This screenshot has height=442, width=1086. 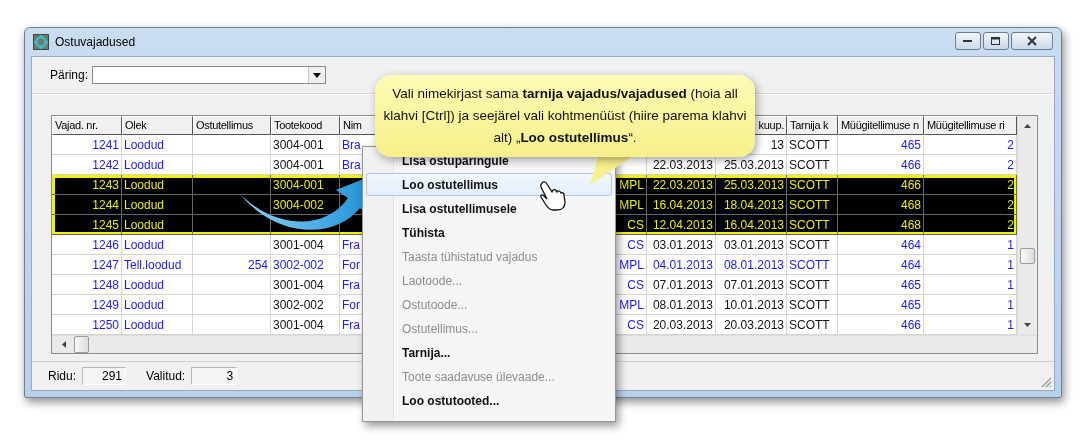 What do you see at coordinates (105, 264) in the screenshot?
I see `table-cell: 1247` at bounding box center [105, 264].